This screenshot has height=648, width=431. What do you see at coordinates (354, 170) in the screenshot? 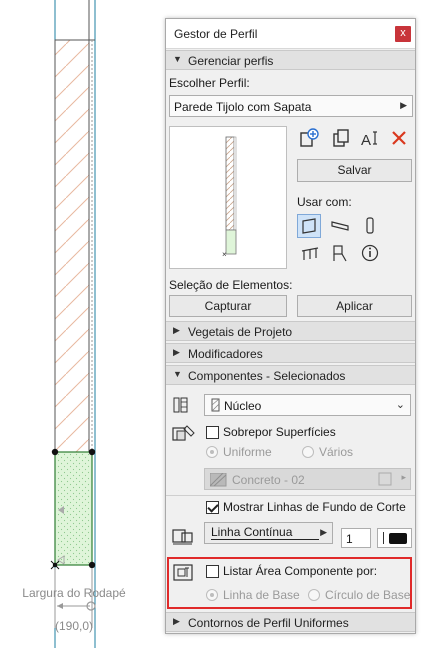
I see `save-button: Salvar` at bounding box center [354, 170].